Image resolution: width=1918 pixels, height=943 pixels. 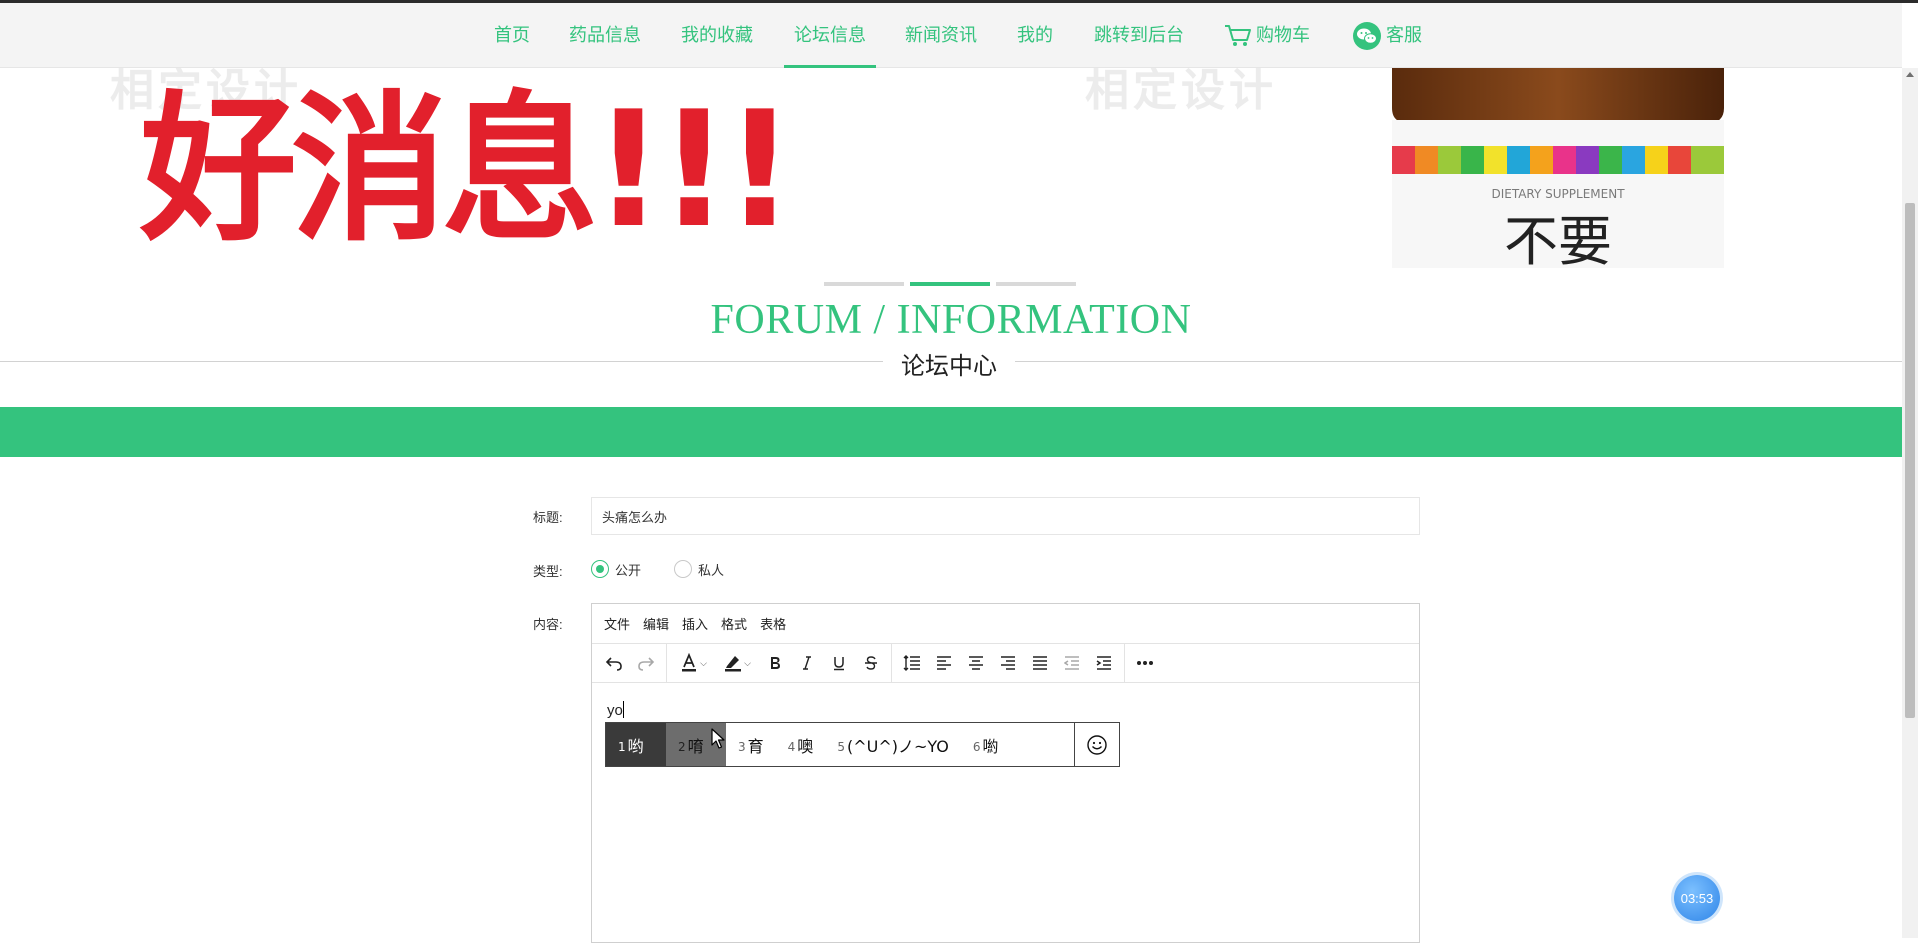 I want to click on menu-format: 格式, so click(x=734, y=623).